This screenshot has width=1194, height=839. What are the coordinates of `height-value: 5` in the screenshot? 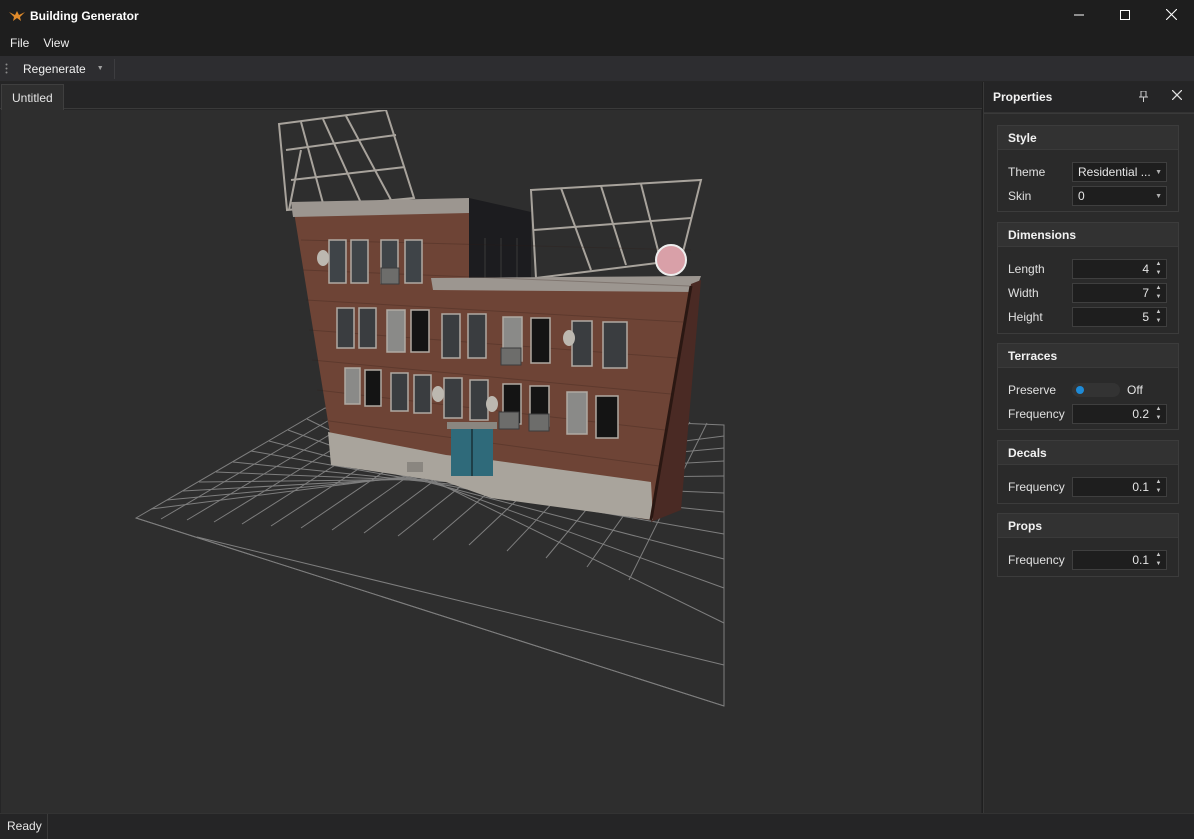 It's located at (1145, 317).